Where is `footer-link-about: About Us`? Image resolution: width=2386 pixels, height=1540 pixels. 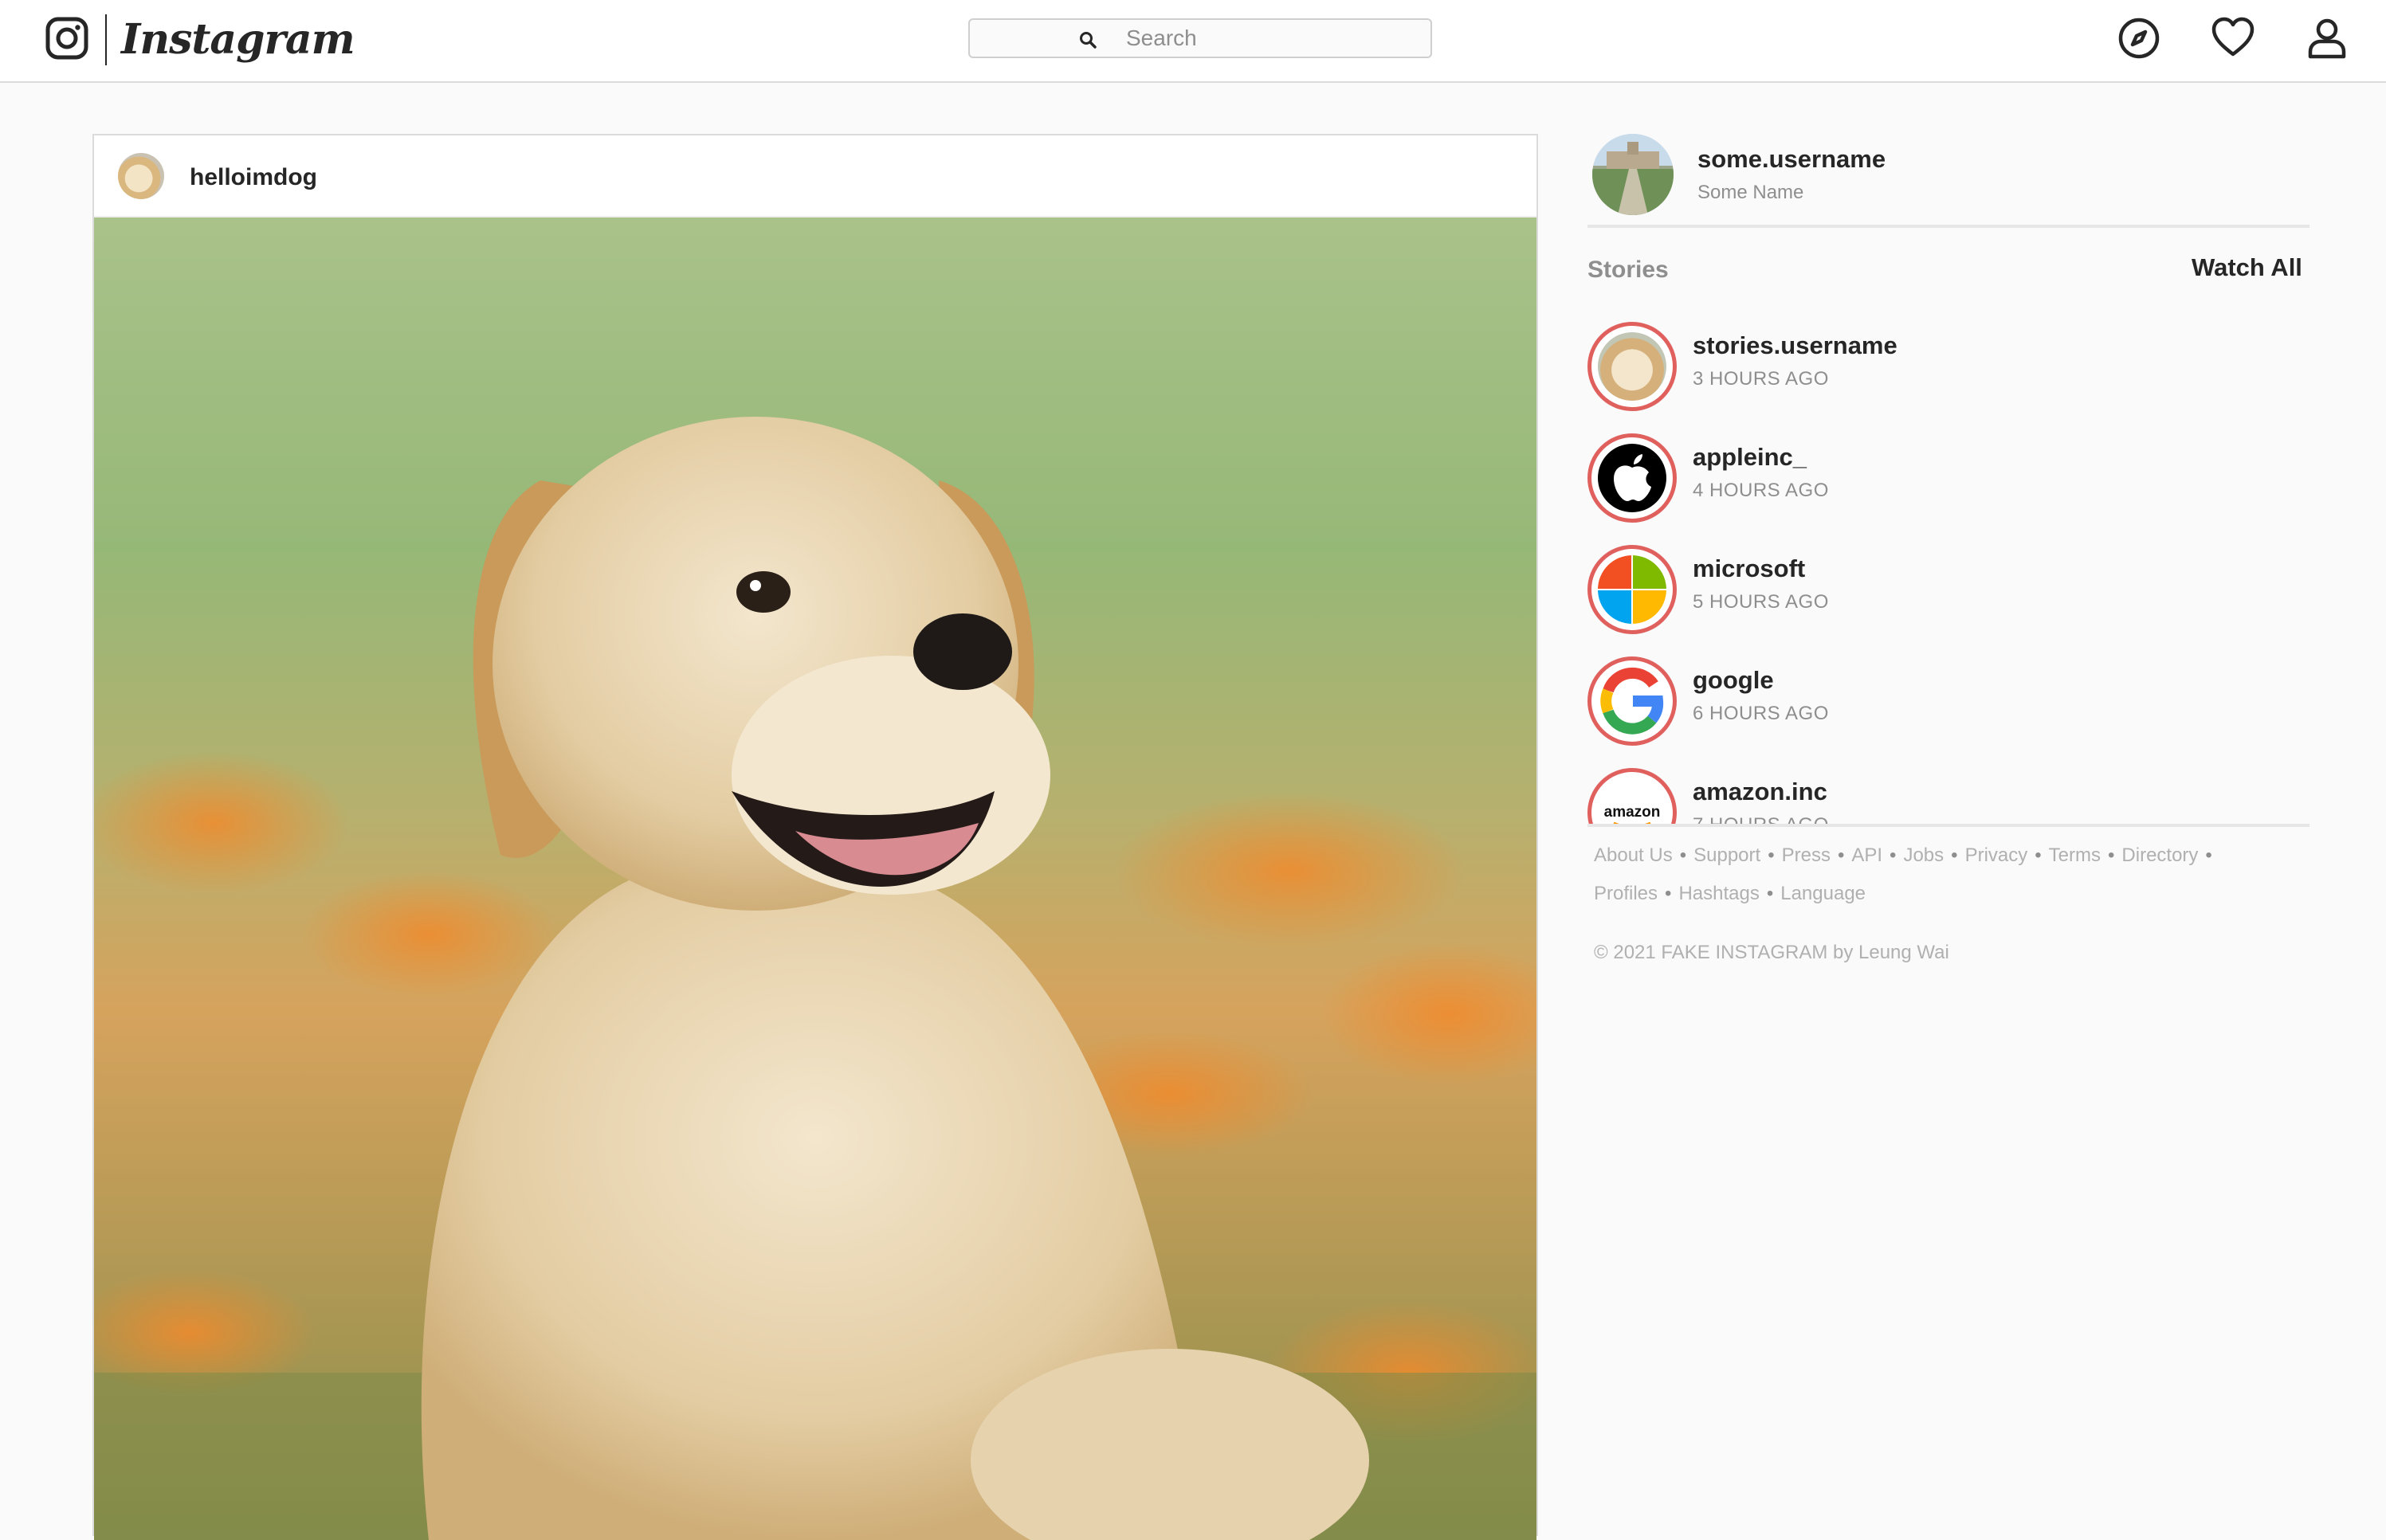
footer-link-about: About Us is located at coordinates (1634, 855).